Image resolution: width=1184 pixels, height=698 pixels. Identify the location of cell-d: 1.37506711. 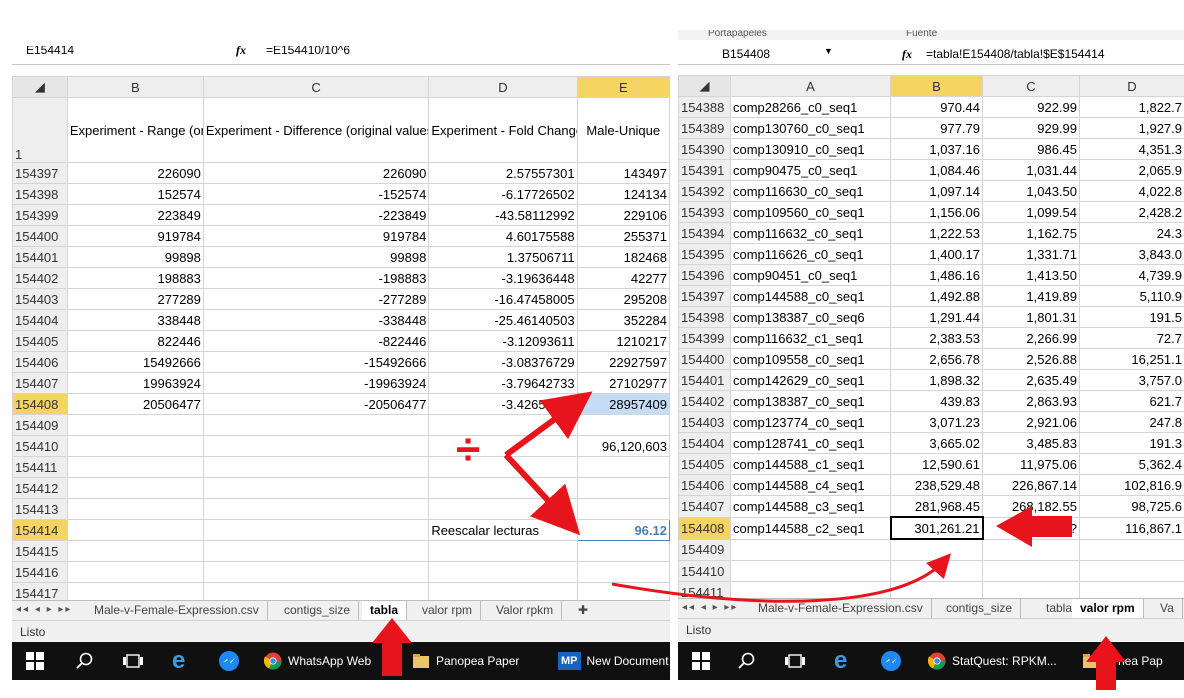
(503, 257).